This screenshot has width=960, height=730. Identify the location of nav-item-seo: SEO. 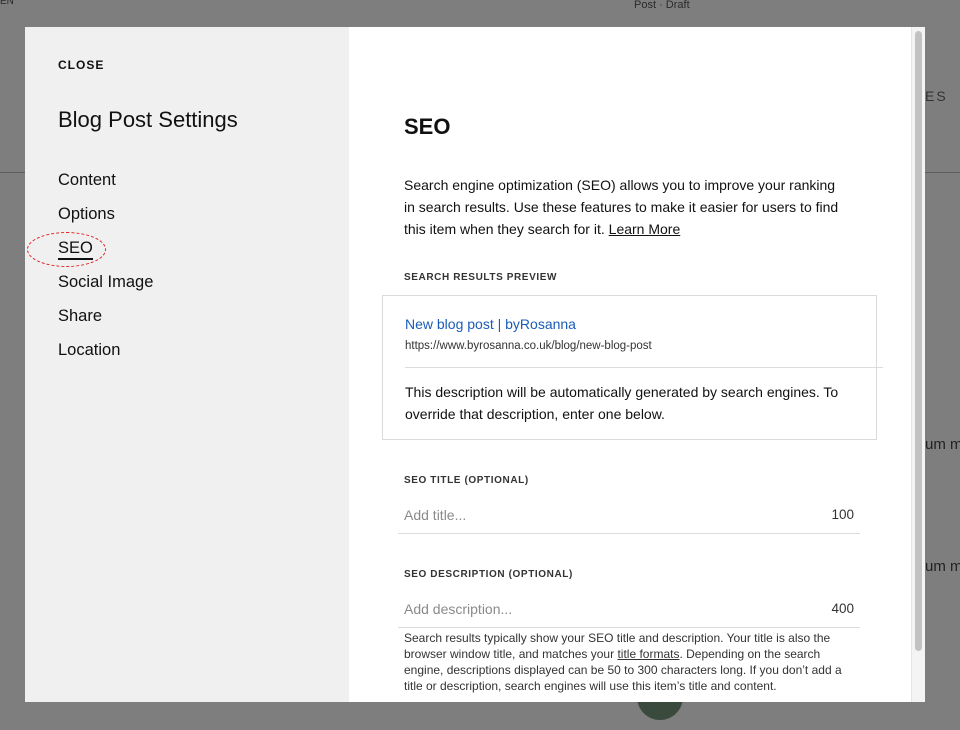
(105, 256).